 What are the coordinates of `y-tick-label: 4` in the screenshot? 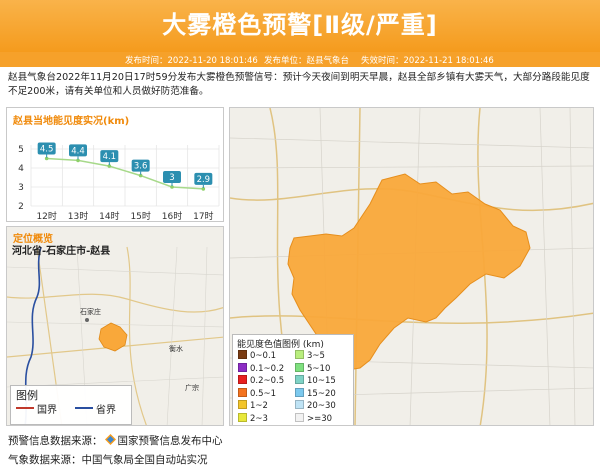 It's located at (21, 169).